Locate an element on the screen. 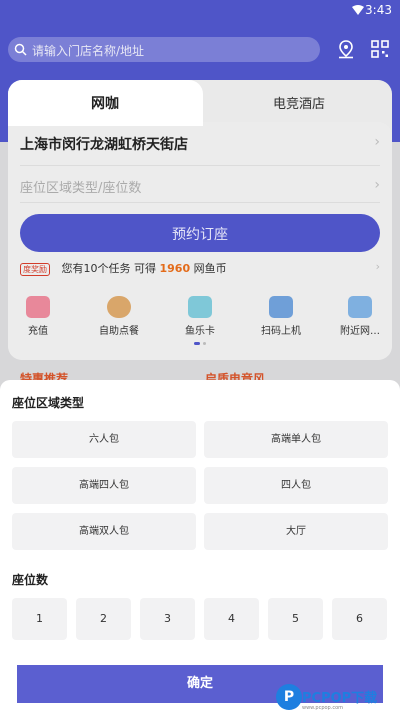  store-name: 上海市闵行龙湖虹桥天街店 is located at coordinates (104, 144).